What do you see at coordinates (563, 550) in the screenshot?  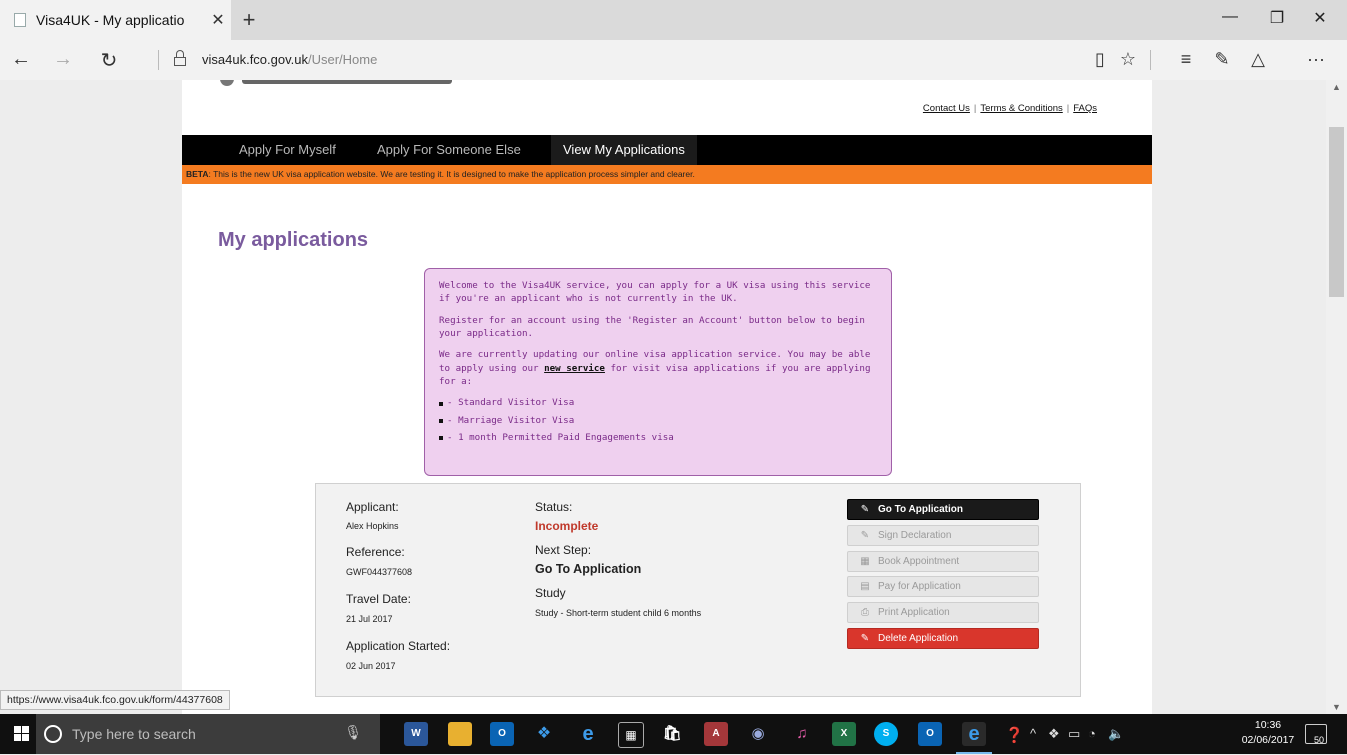 I see `next-step-label: Next Step:` at bounding box center [563, 550].